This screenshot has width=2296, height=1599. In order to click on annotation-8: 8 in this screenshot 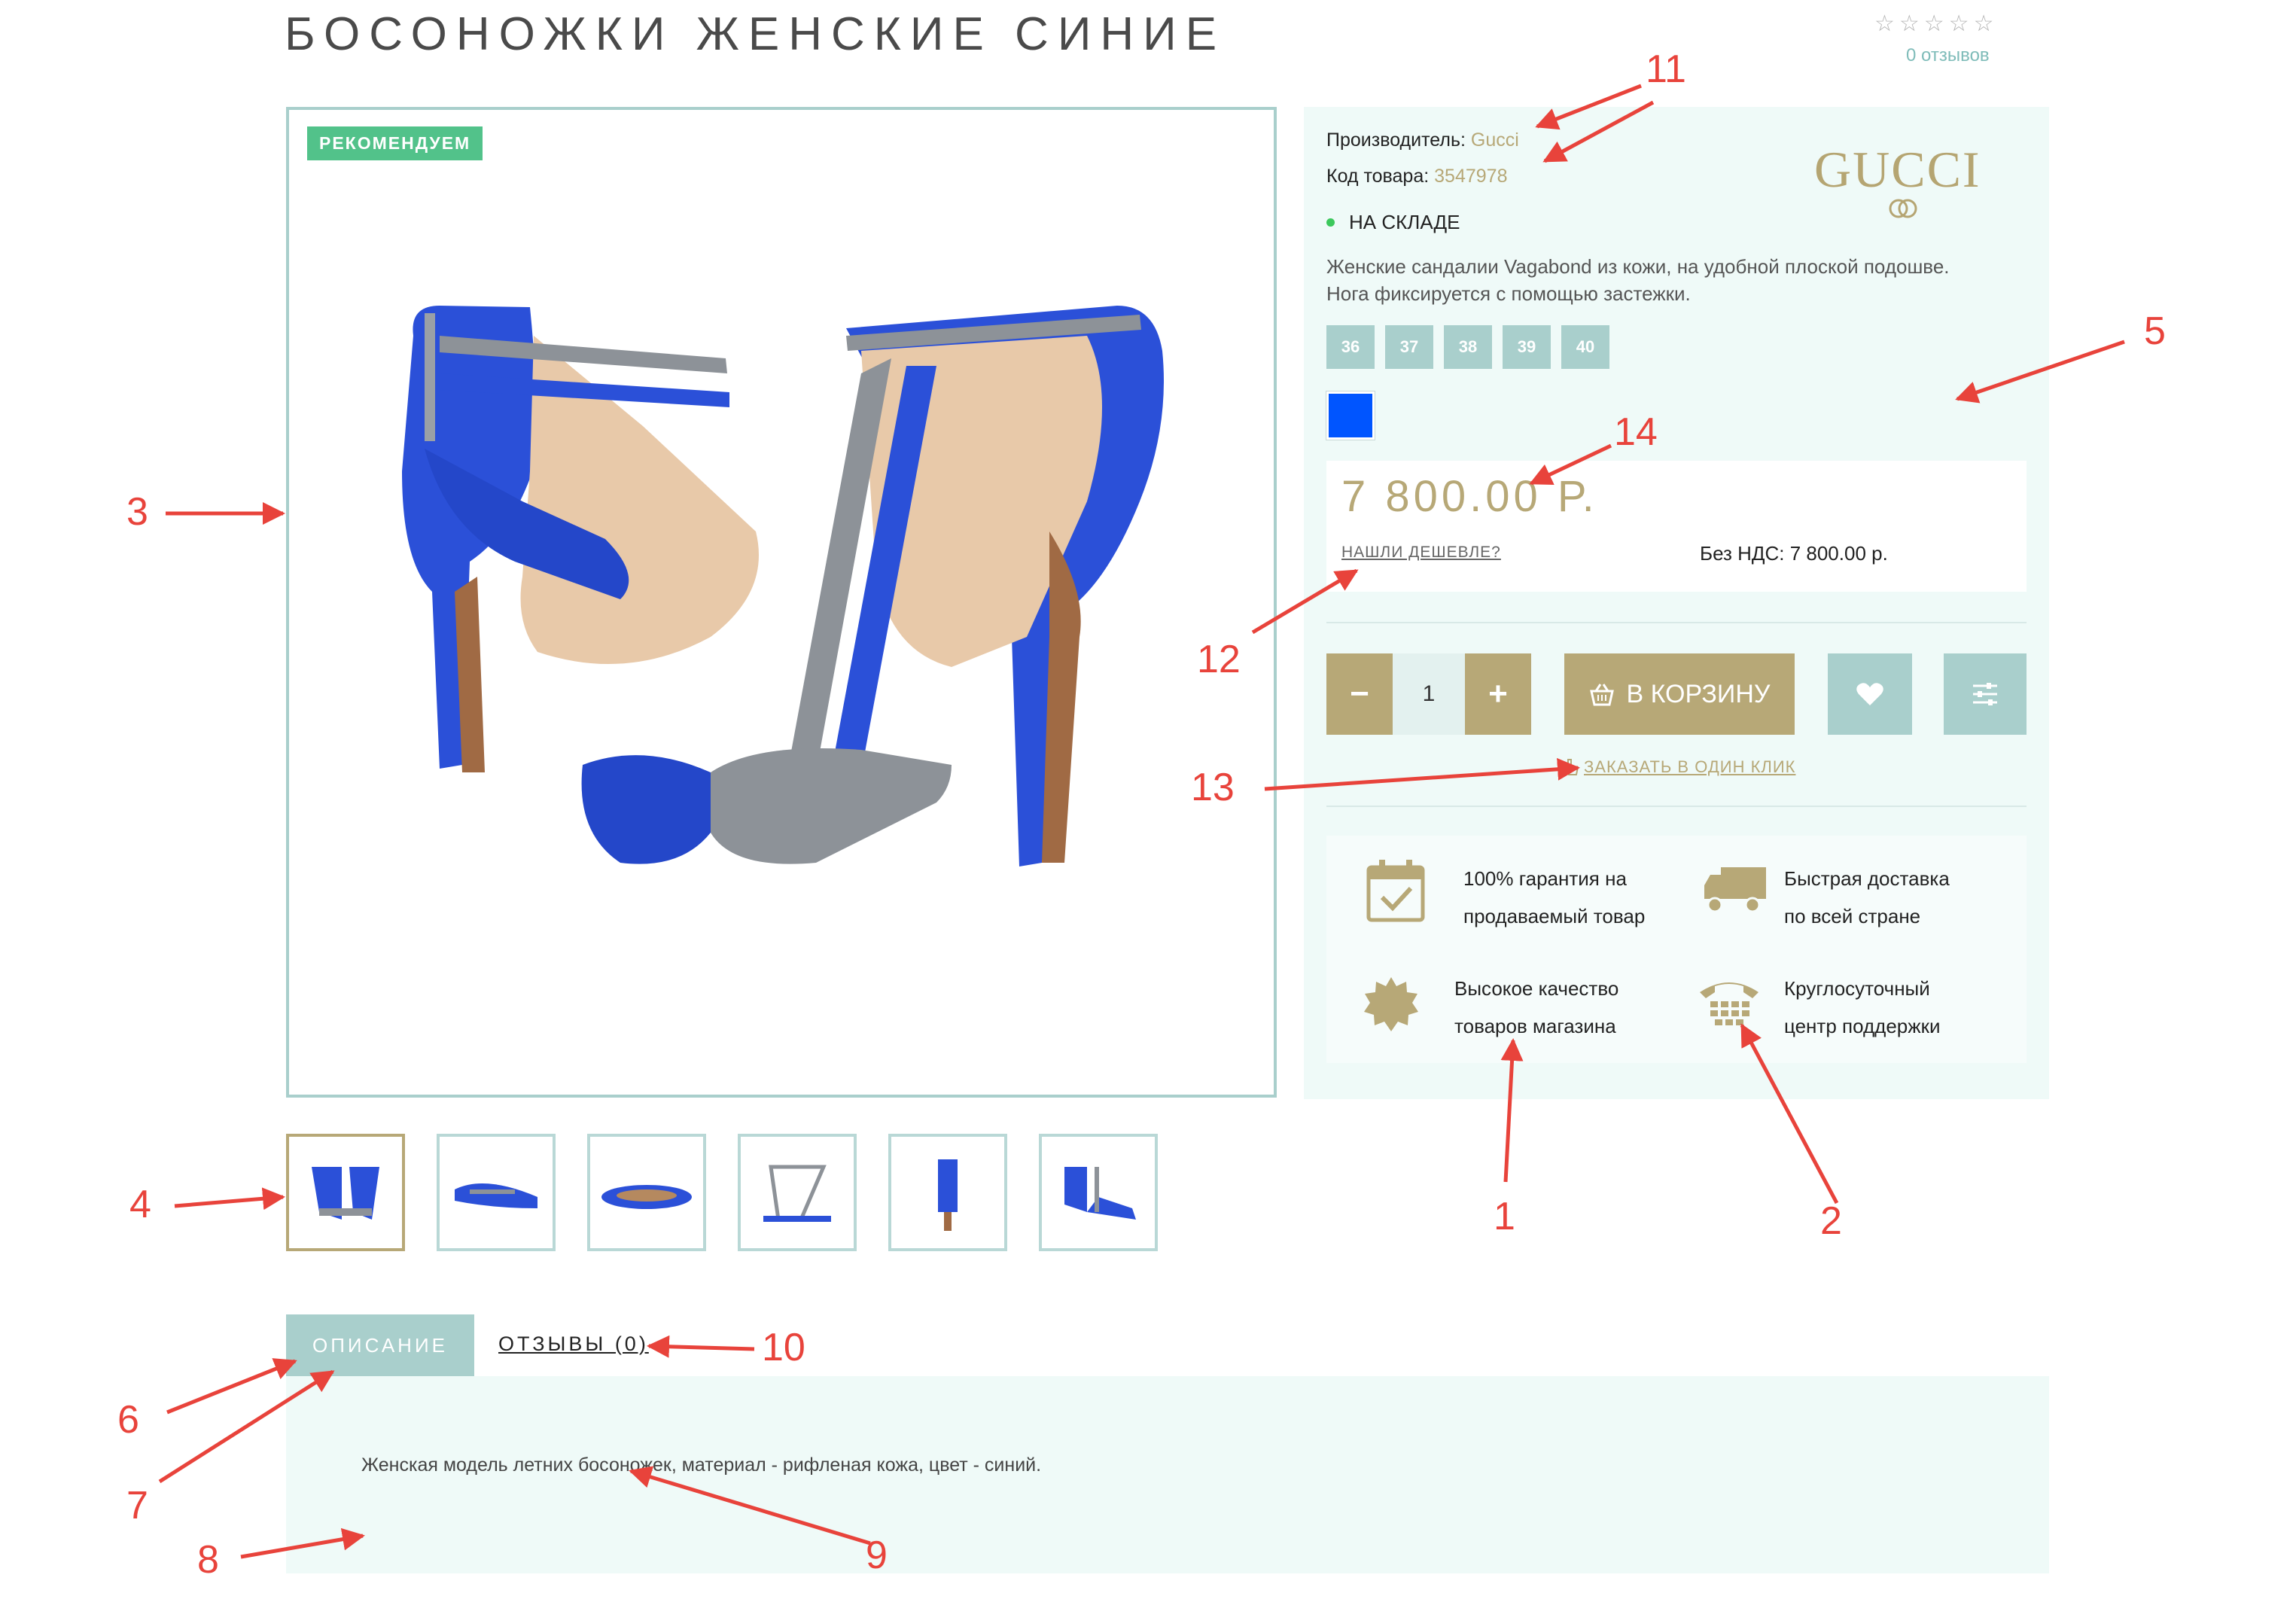, I will do `click(208, 1560)`.